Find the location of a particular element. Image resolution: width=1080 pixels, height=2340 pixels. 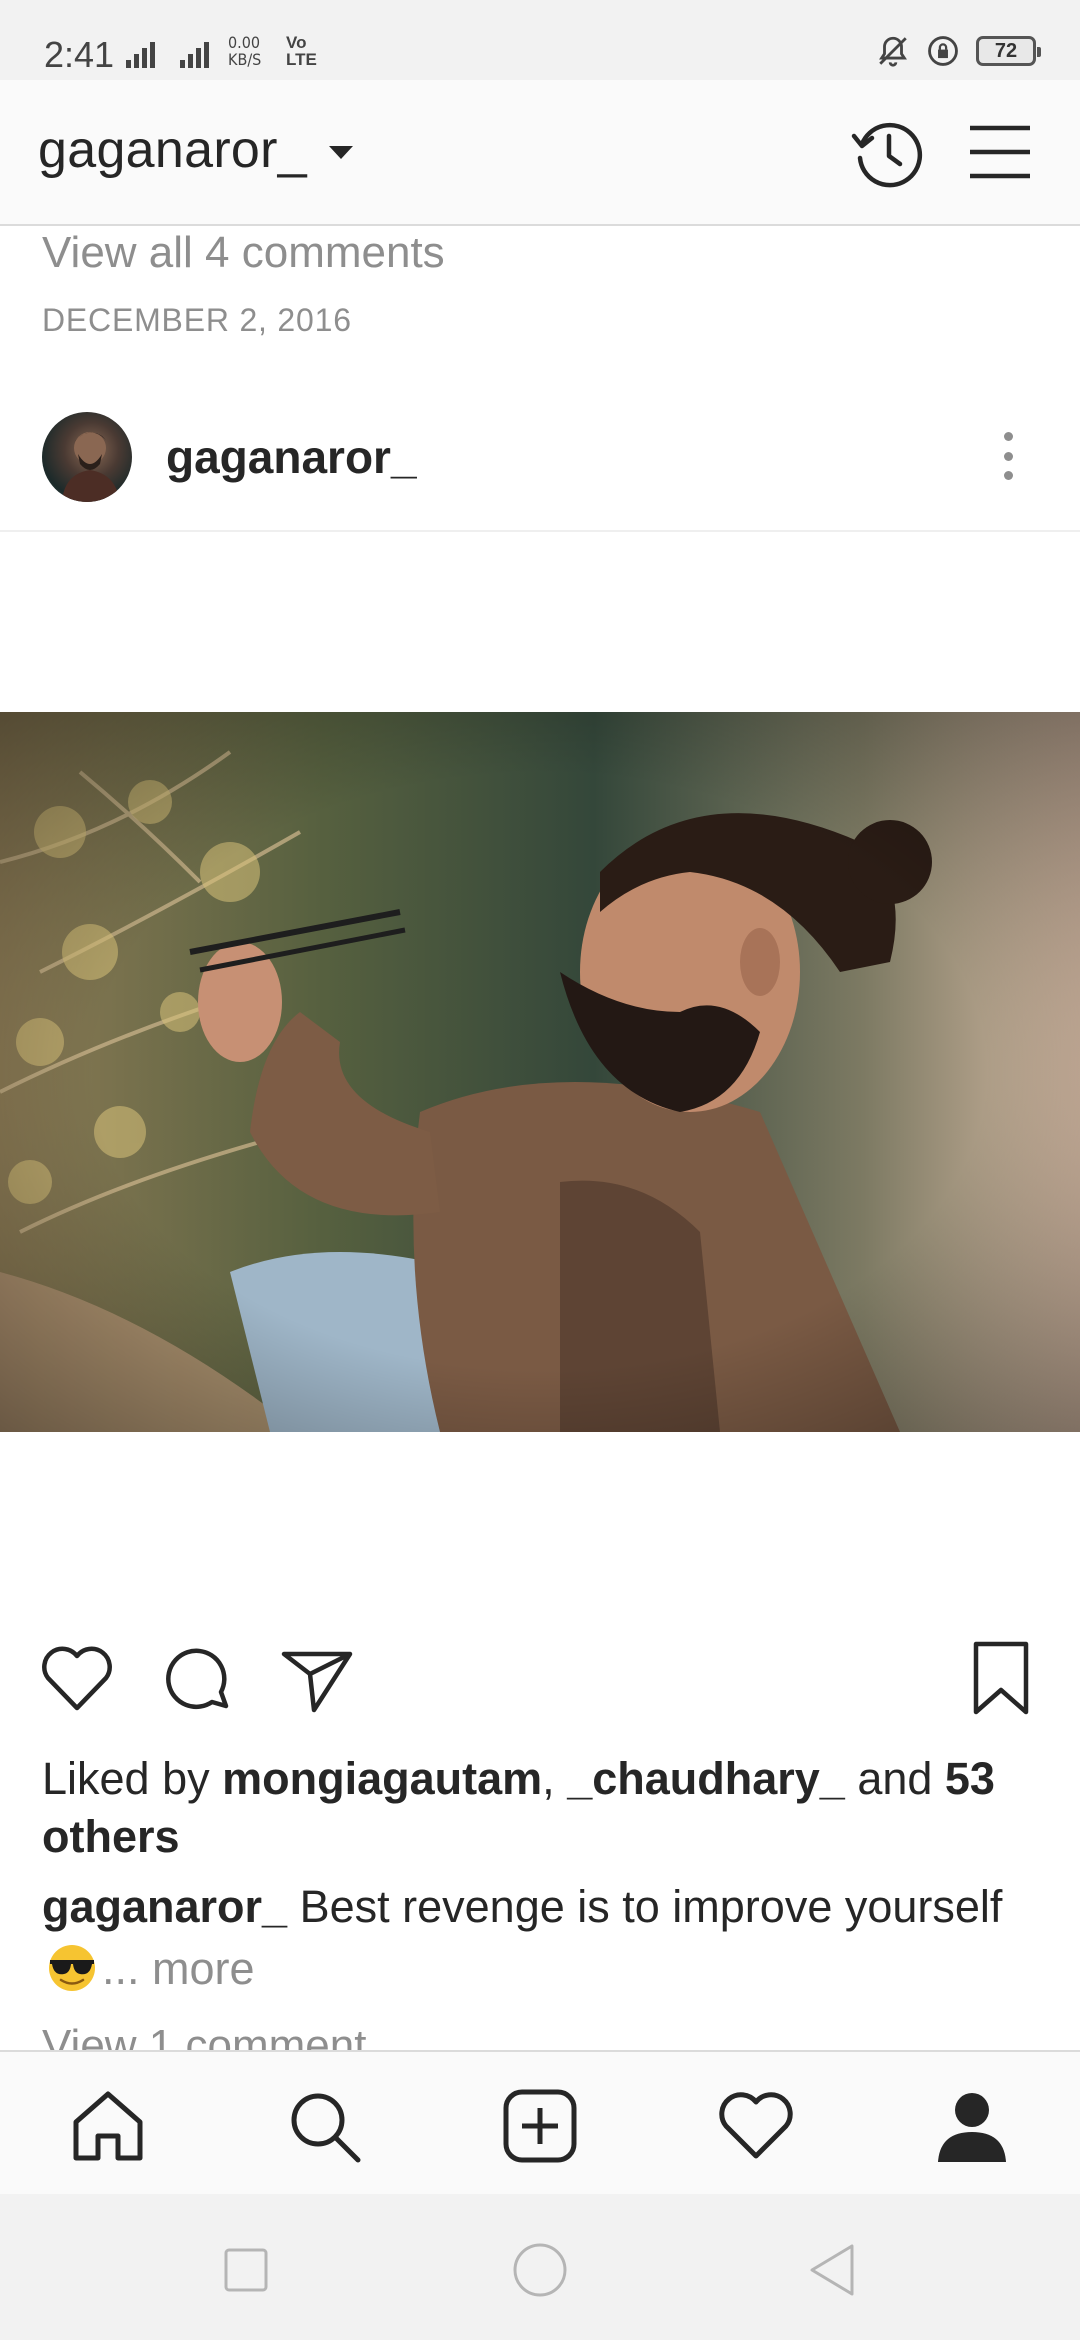

recents-square-icon is located at coordinates (246, 2270).